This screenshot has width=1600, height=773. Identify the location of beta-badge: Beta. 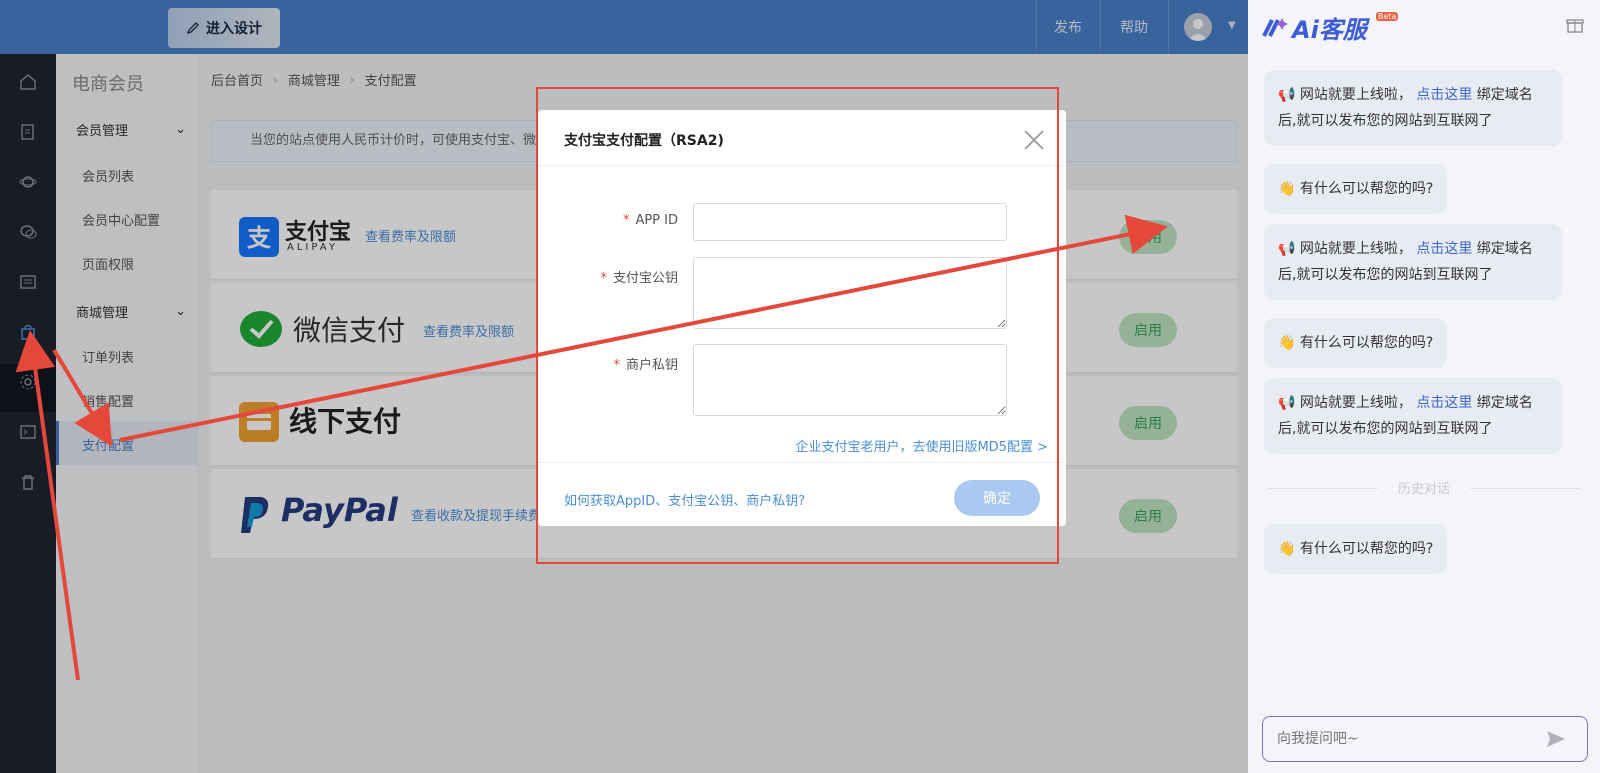
(1387, 16).